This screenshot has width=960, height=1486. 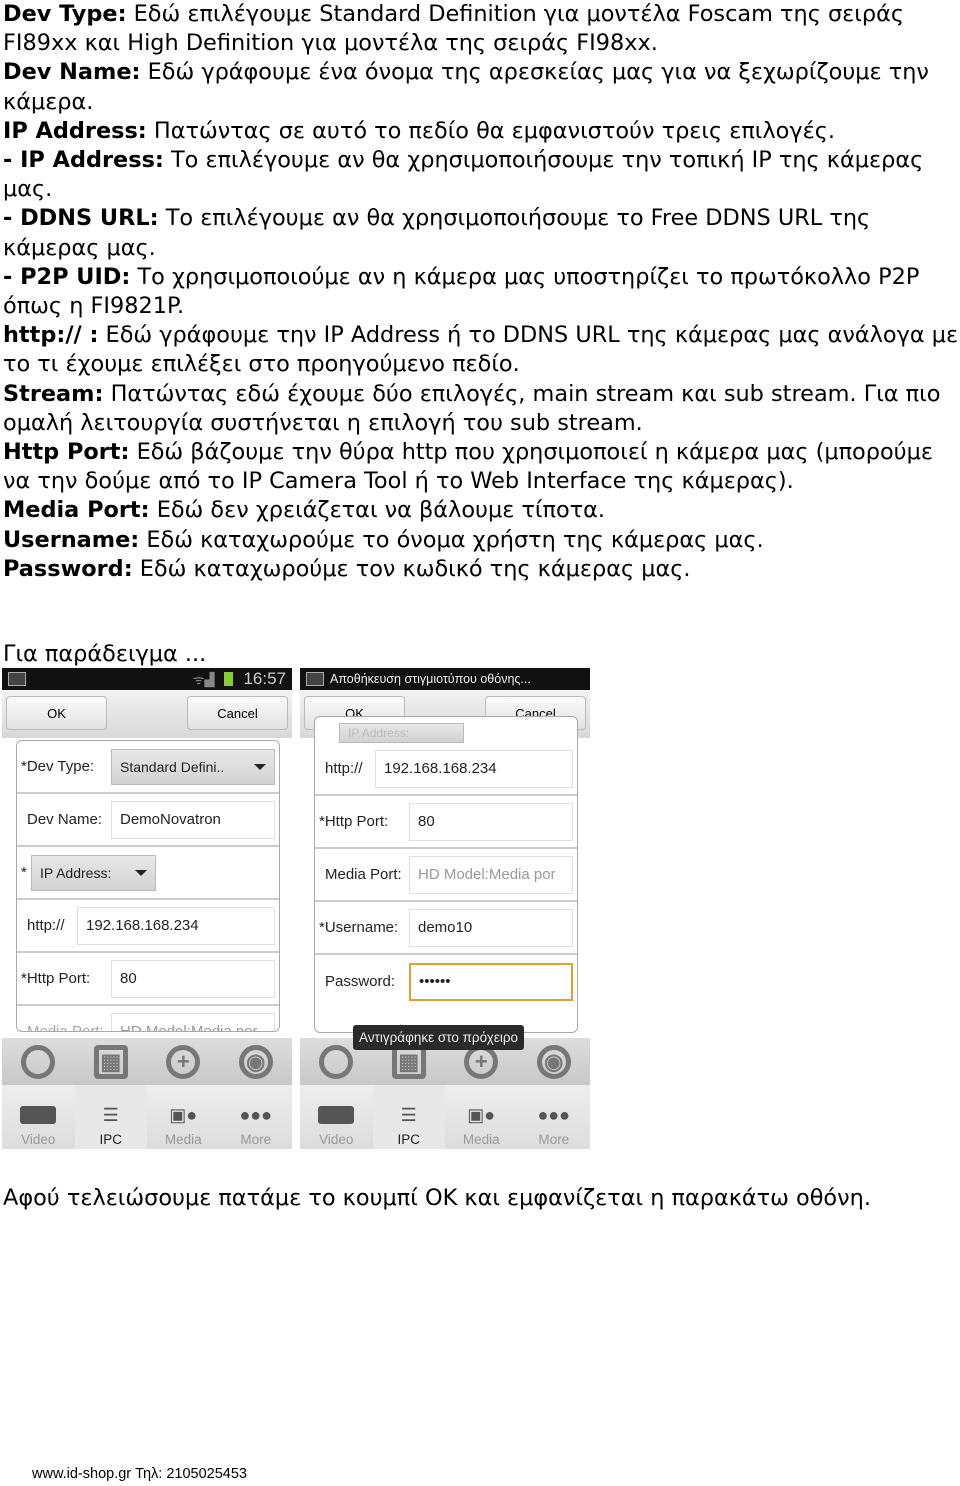 What do you see at coordinates (83, 160) in the screenshot?
I see `term-label: - IP Address:` at bounding box center [83, 160].